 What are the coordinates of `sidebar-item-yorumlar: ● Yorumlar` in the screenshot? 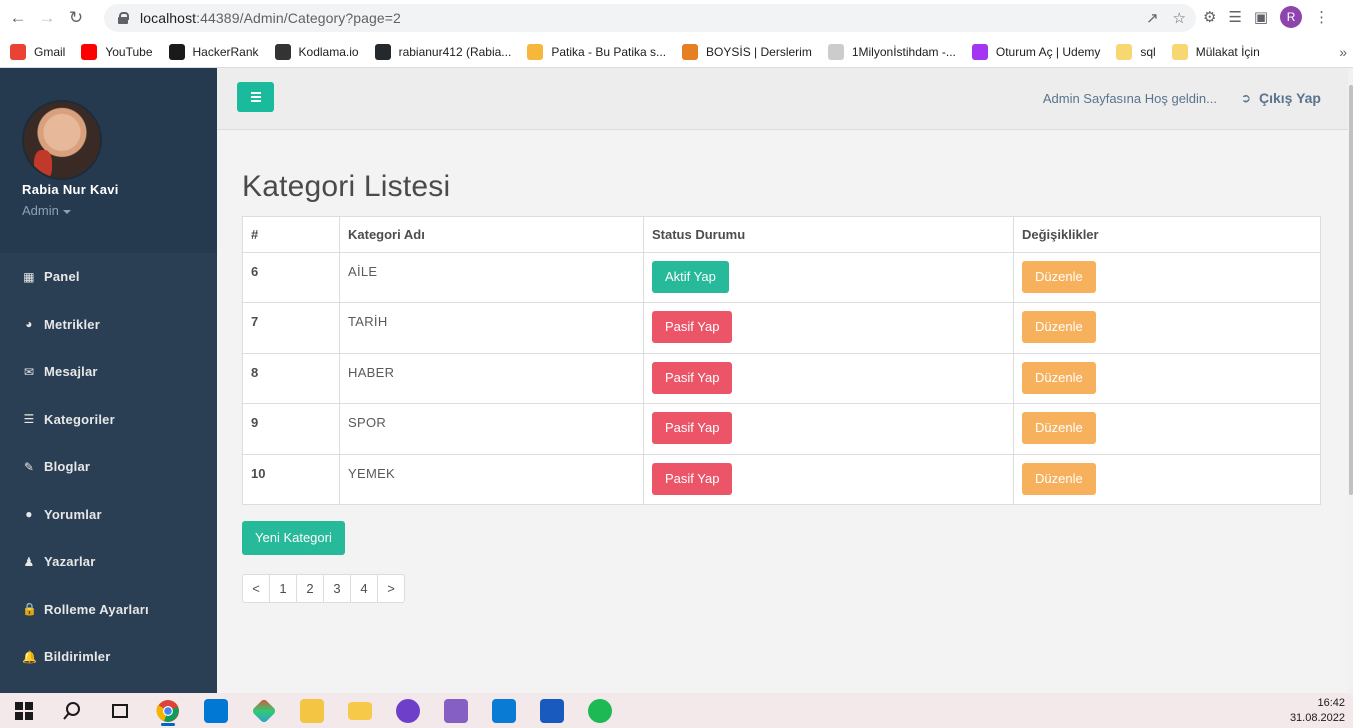 It's located at (108, 515).